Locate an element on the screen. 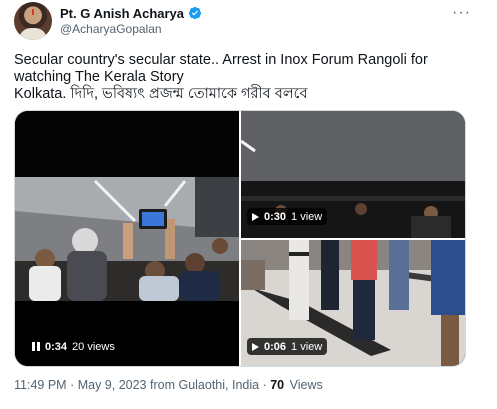 Image resolution: width=497 pixels, height=409 pixels. tweet-text-line: watching The Kerala Story is located at coordinates (99, 77).